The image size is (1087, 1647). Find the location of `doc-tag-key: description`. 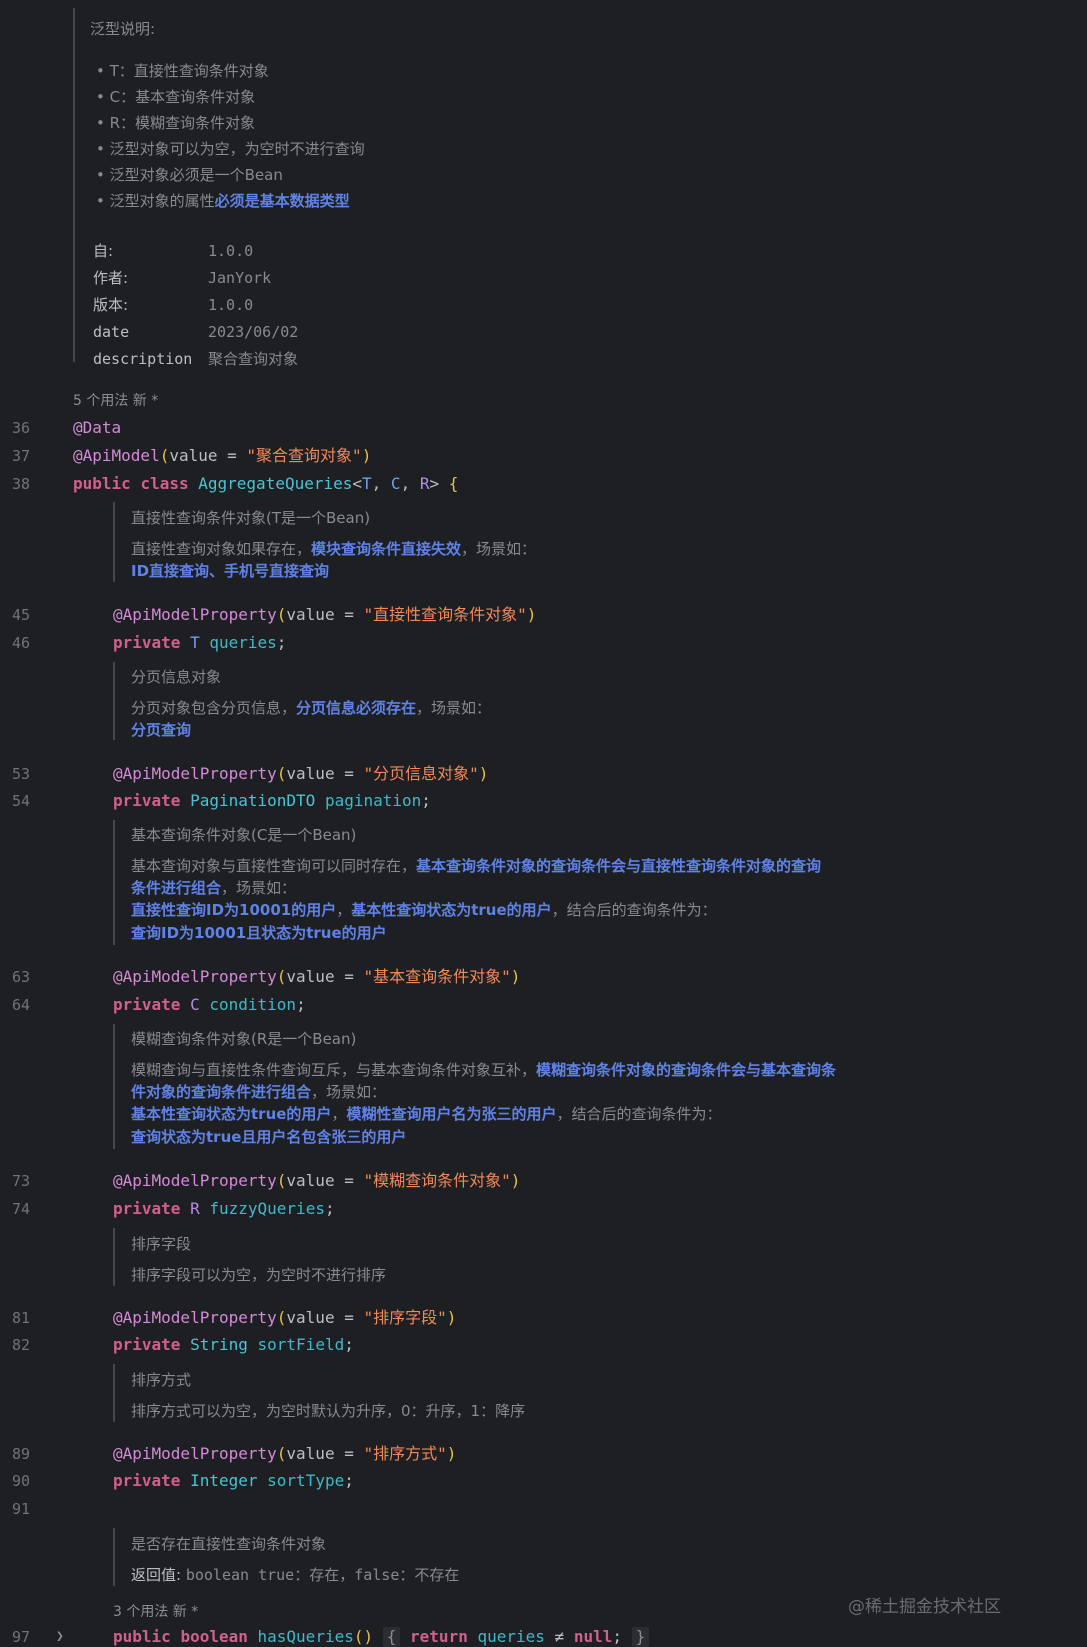

doc-tag-key: description is located at coordinates (143, 359).